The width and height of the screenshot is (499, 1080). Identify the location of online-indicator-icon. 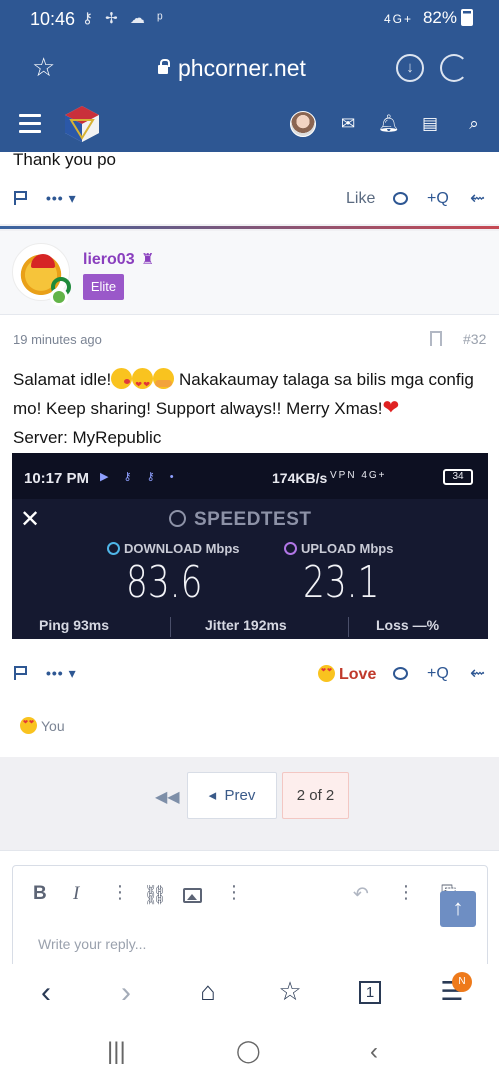
(59, 297).